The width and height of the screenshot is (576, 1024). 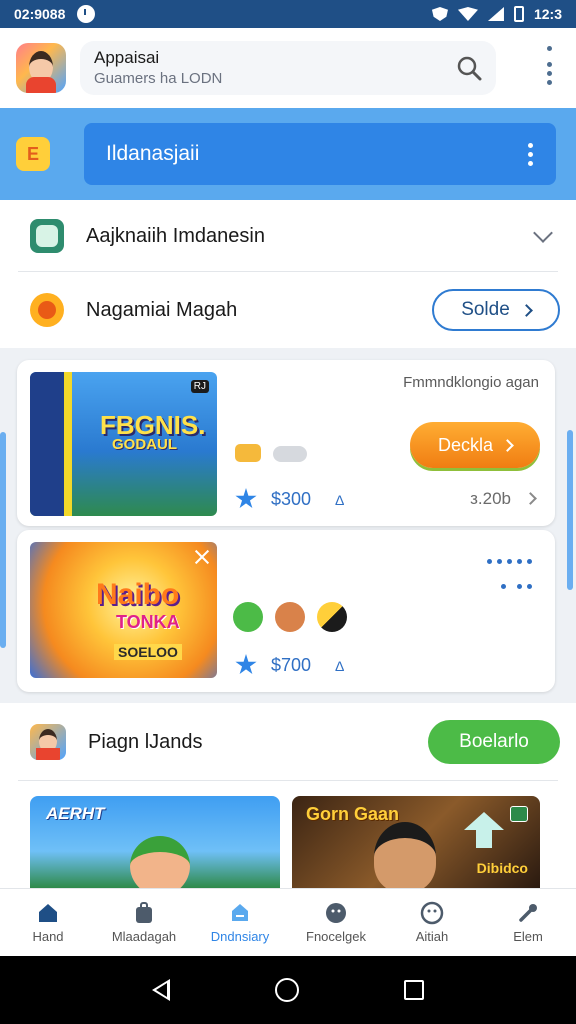 What do you see at coordinates (41, 68) in the screenshot?
I see `avatar` at bounding box center [41, 68].